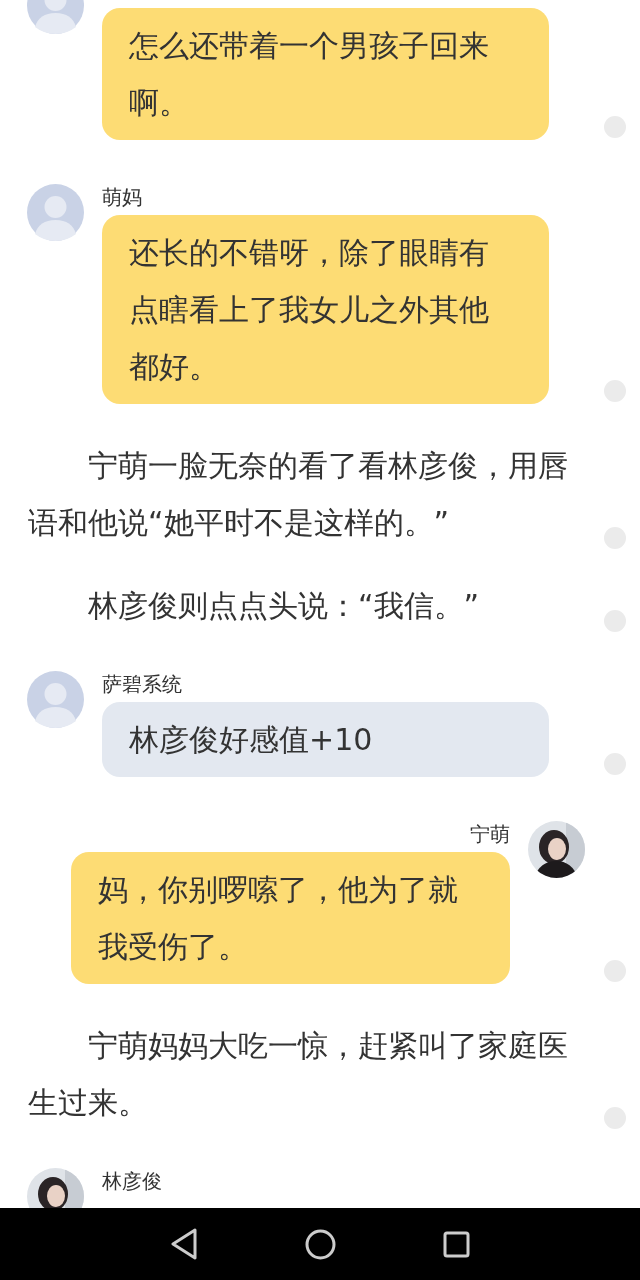 Image resolution: width=640 pixels, height=1280 pixels. I want to click on message-bubble: 林彦俊好感值+10, so click(325, 739).